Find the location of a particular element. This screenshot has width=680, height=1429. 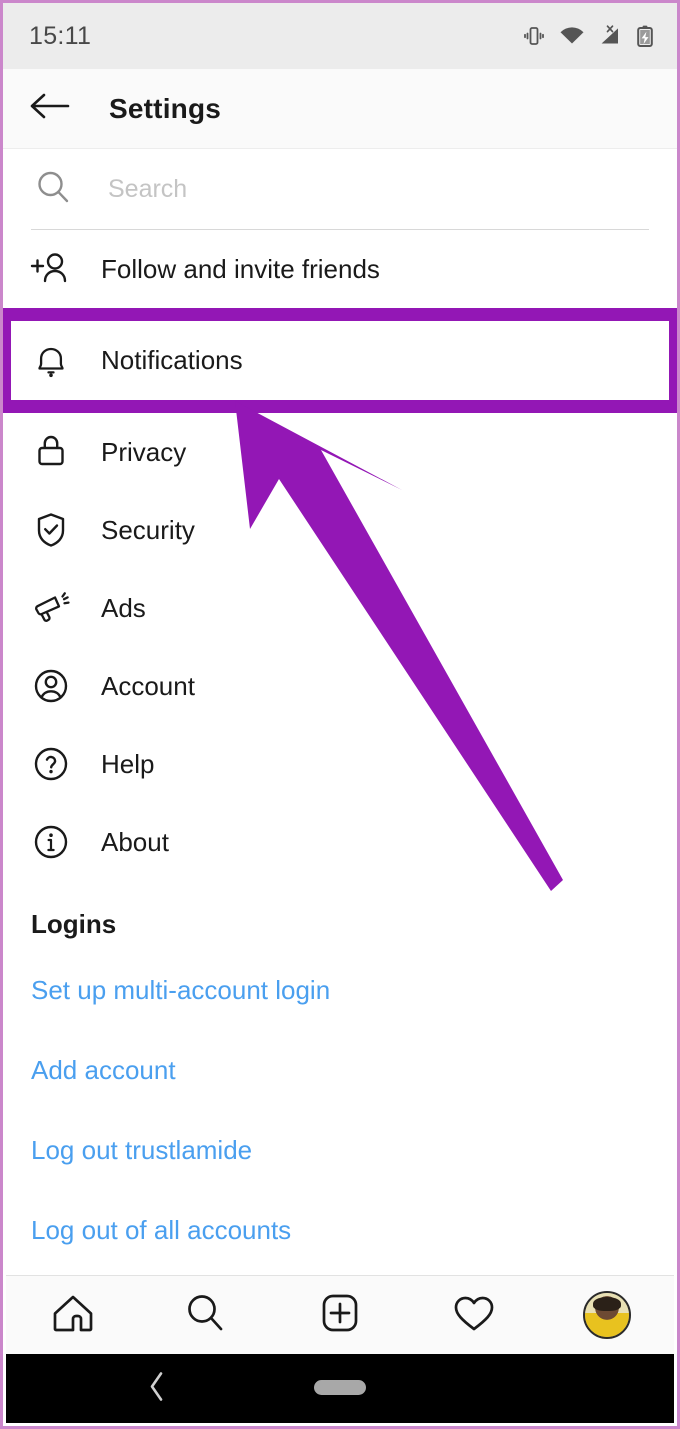

settings-item-label: Follow and invite friends is located at coordinates (240, 268).